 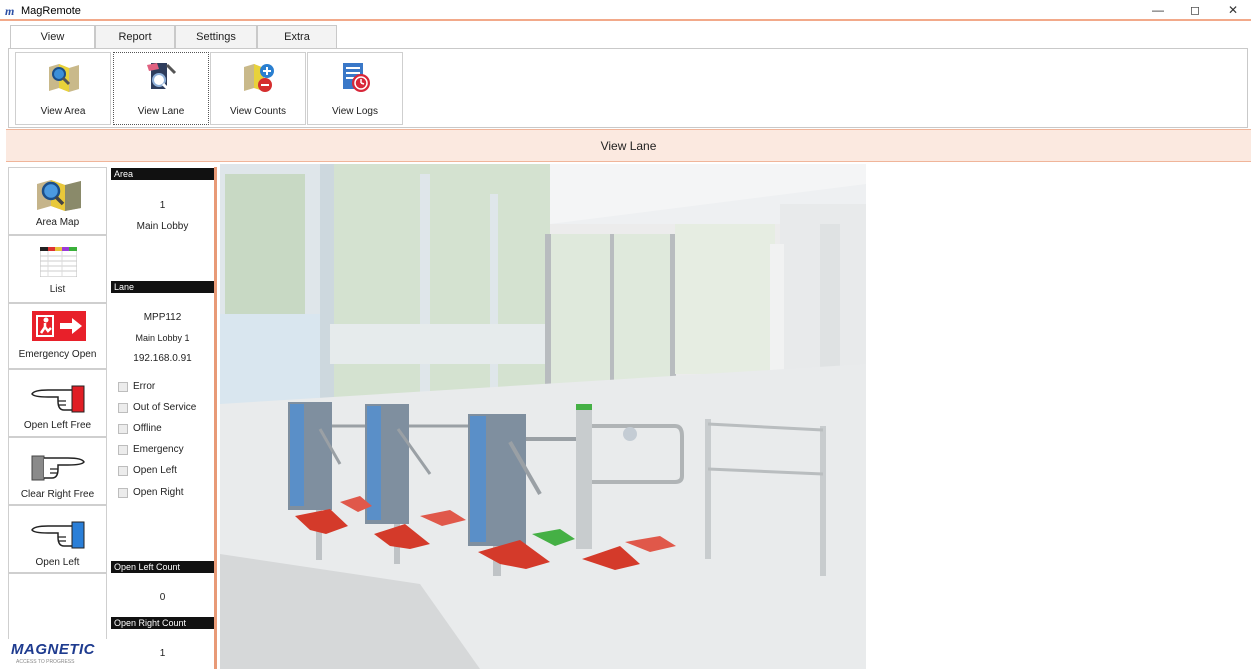 What do you see at coordinates (161, 111) in the screenshot?
I see `view-lane-label: View Lane` at bounding box center [161, 111].